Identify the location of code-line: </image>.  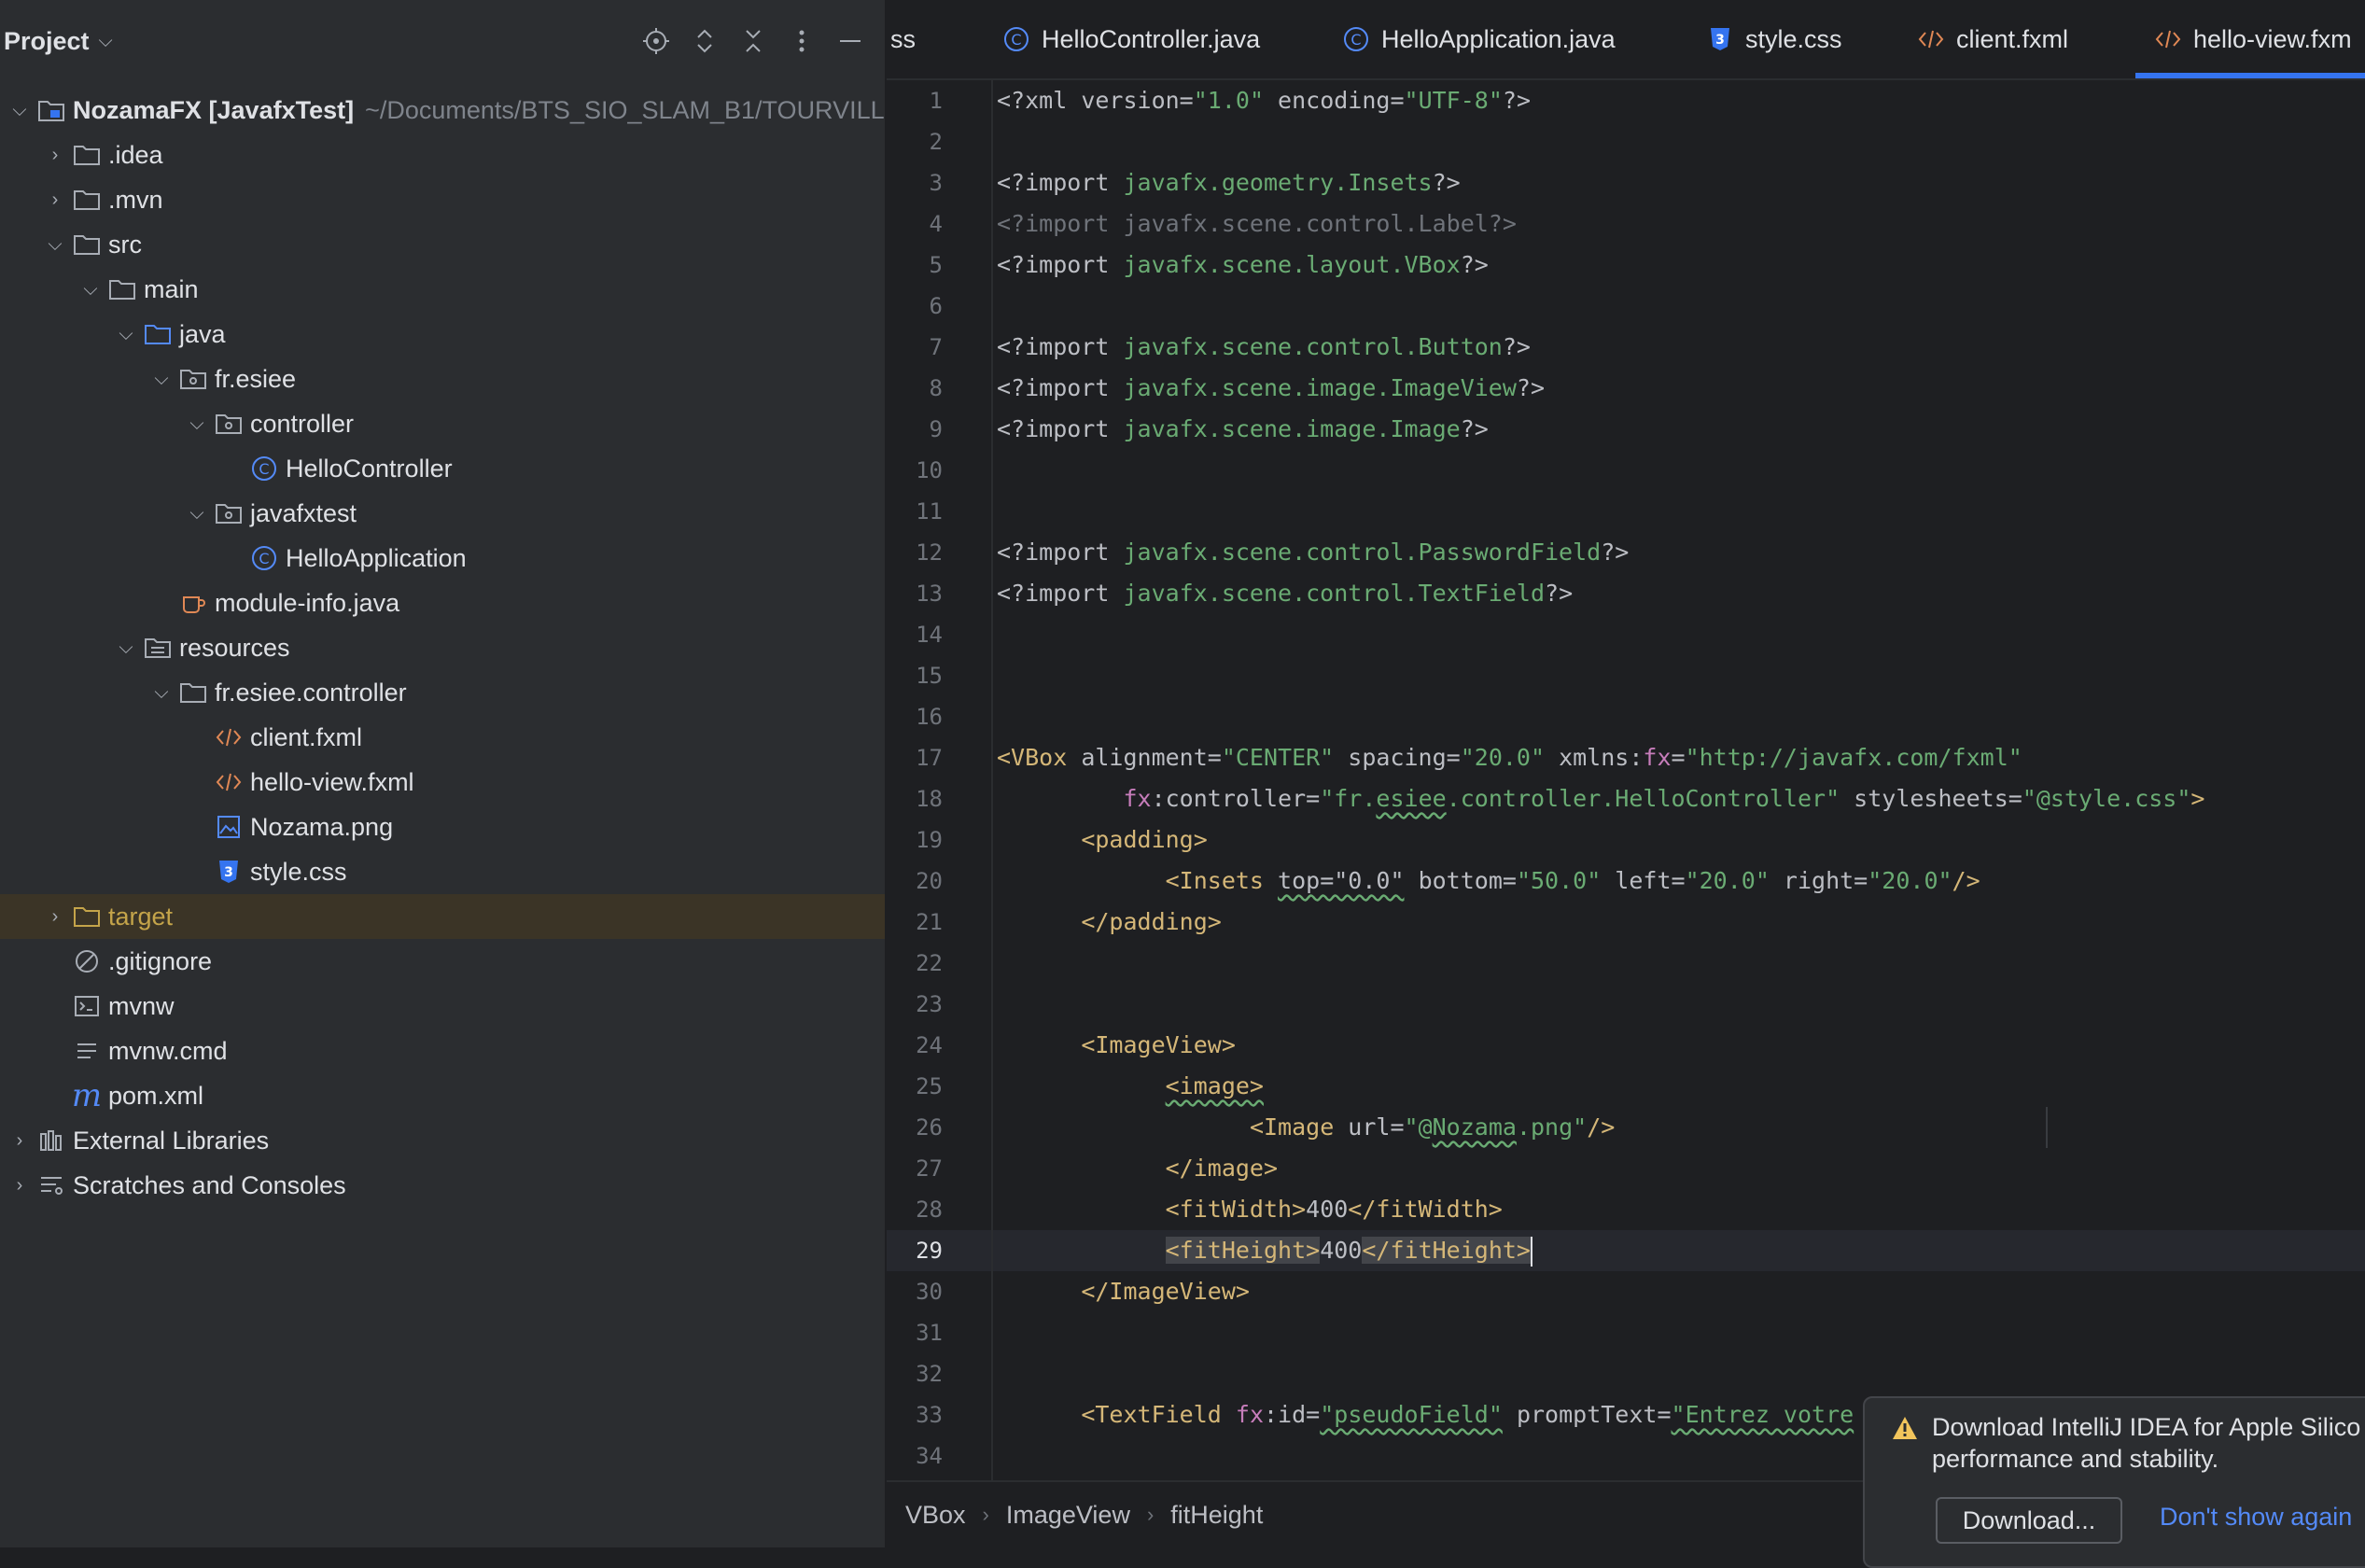
(1137, 1168).